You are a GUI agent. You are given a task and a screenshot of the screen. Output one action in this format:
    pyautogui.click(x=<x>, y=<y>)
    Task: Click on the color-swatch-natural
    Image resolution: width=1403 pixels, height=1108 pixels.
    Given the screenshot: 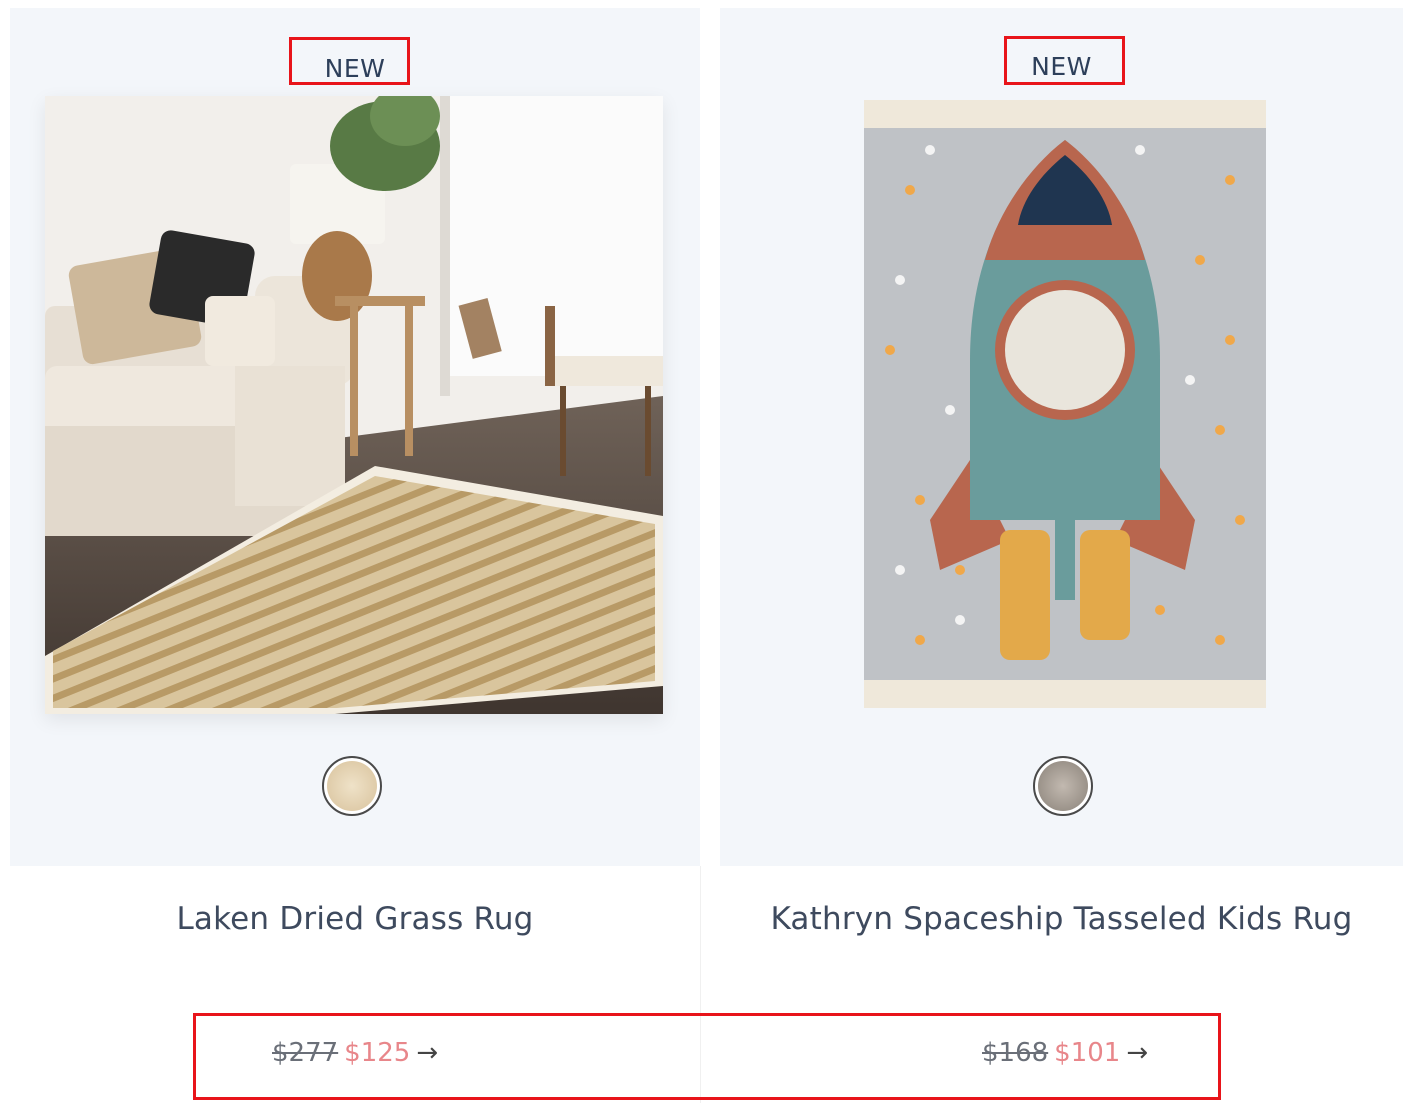 What is the action you would take?
    pyautogui.click(x=352, y=786)
    